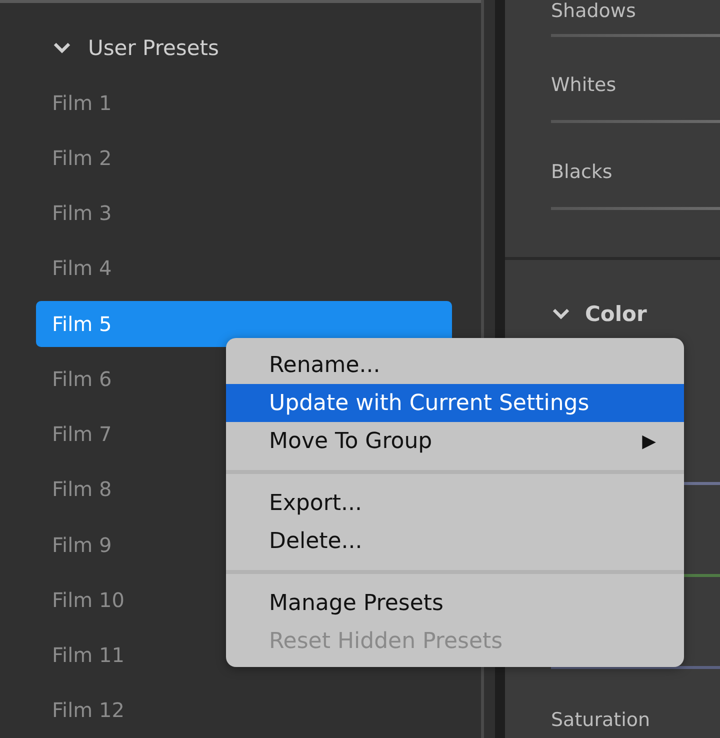  I want to click on preset-item: Film 12, so click(244, 710).